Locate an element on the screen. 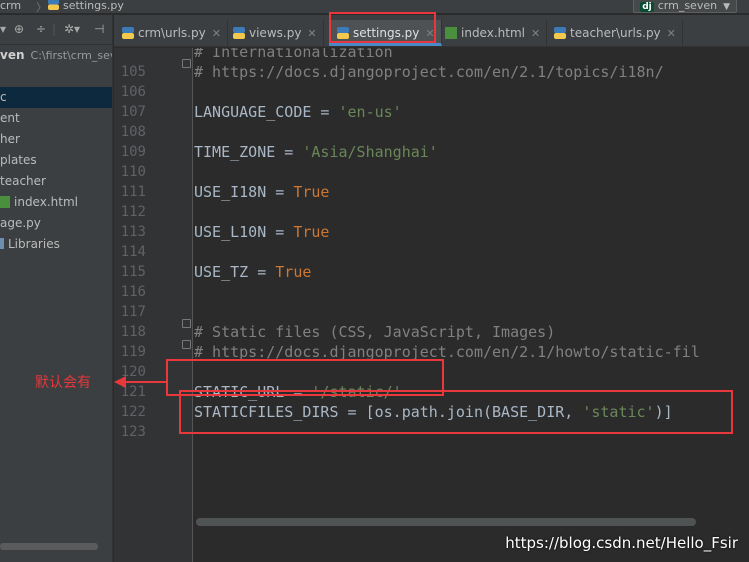 The height and width of the screenshot is (562, 749). line-number: 117 is located at coordinates (133, 312).